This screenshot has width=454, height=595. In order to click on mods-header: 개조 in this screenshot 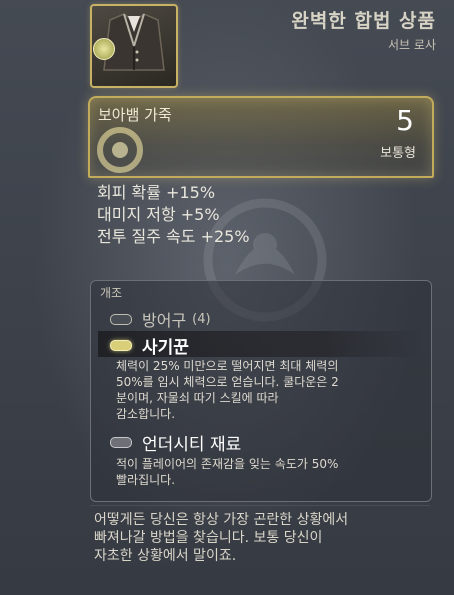, I will do `click(111, 293)`.